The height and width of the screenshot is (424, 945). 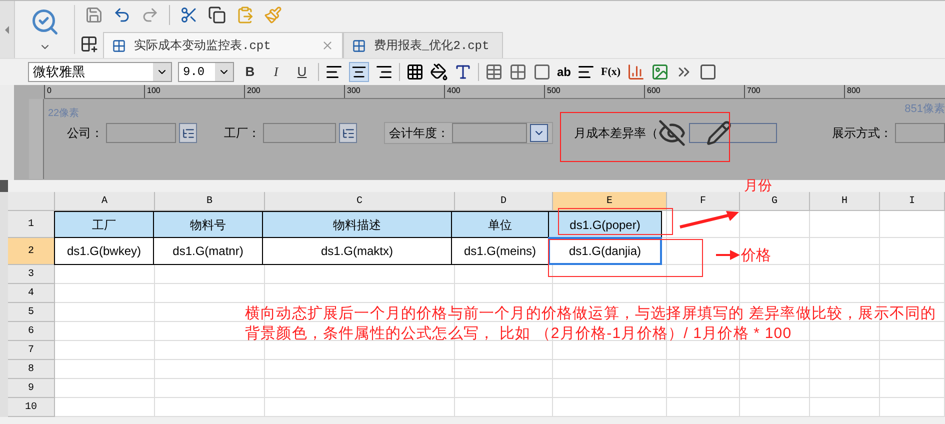 I want to click on parameter-label: 工厂：, so click(x=242, y=133).